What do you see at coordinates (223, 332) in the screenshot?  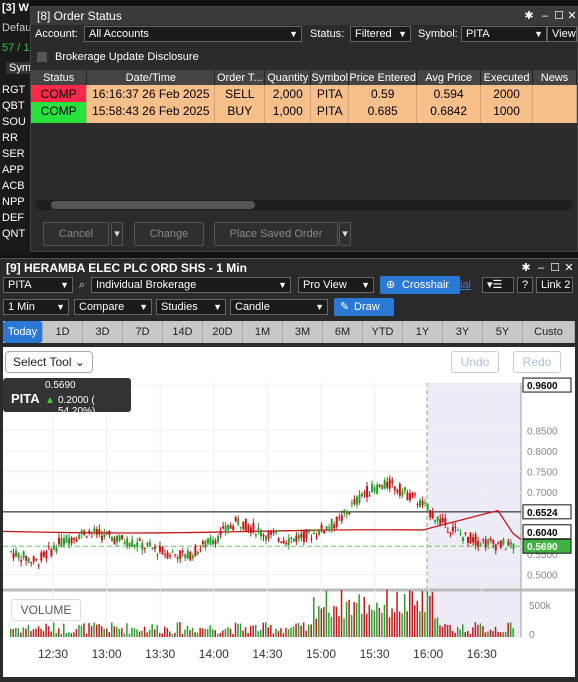 I see `range-20d: 20D` at bounding box center [223, 332].